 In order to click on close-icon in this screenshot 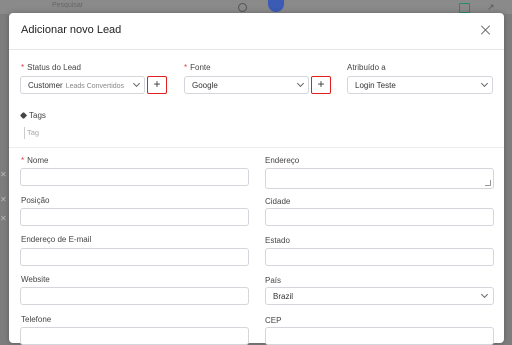, I will do `click(486, 30)`.